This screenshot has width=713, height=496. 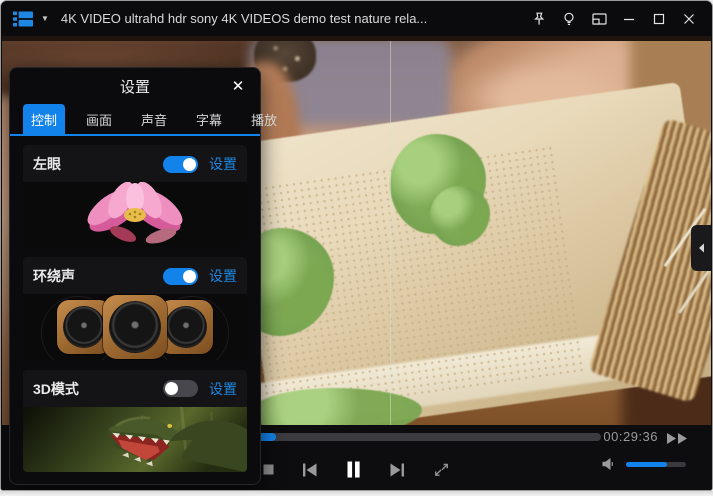 I want to click on fullscreen-button, so click(x=441, y=469).